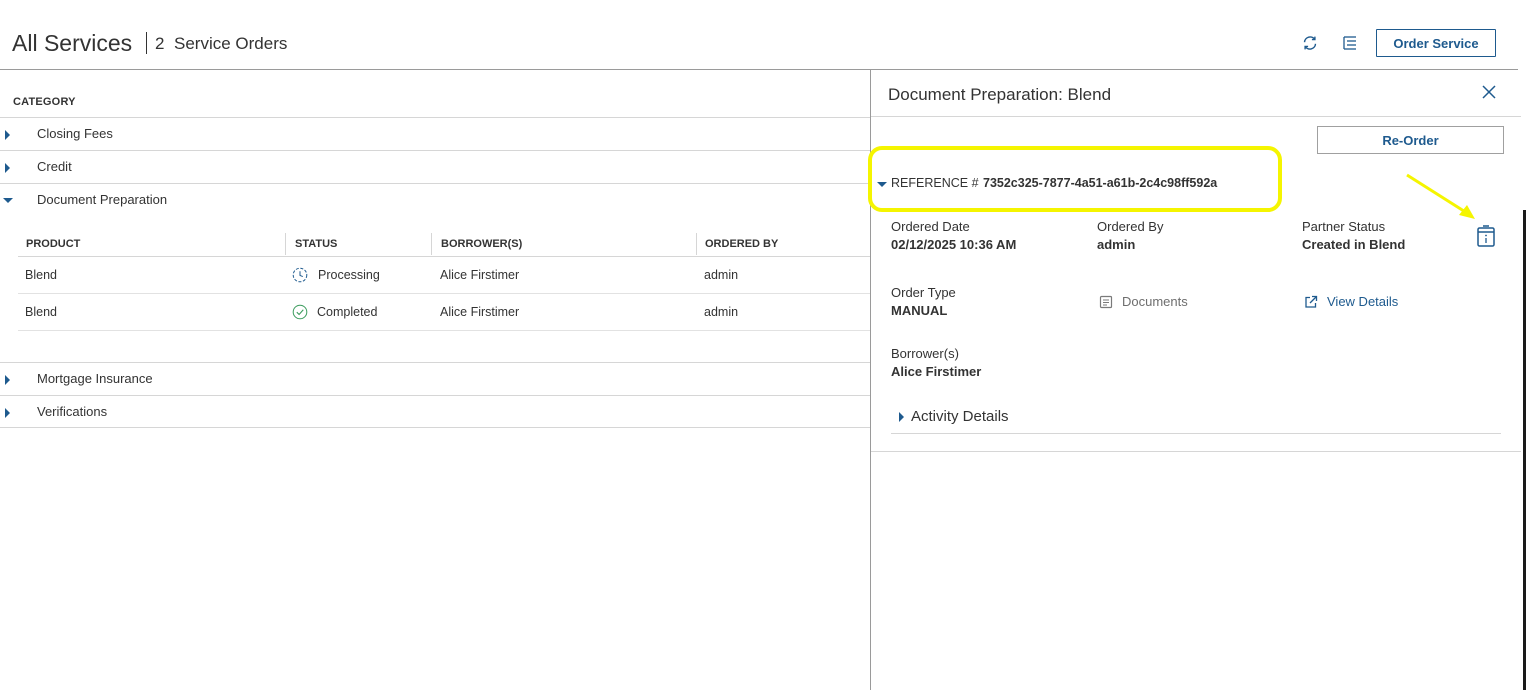  I want to click on order-count: 2, so click(160, 43).